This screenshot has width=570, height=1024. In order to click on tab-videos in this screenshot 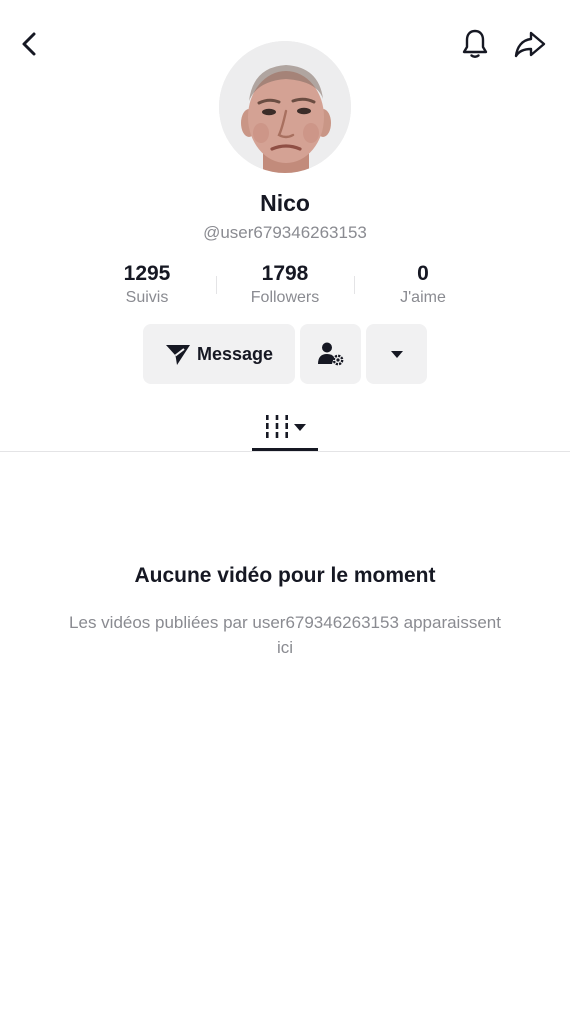, I will do `click(285, 427)`.